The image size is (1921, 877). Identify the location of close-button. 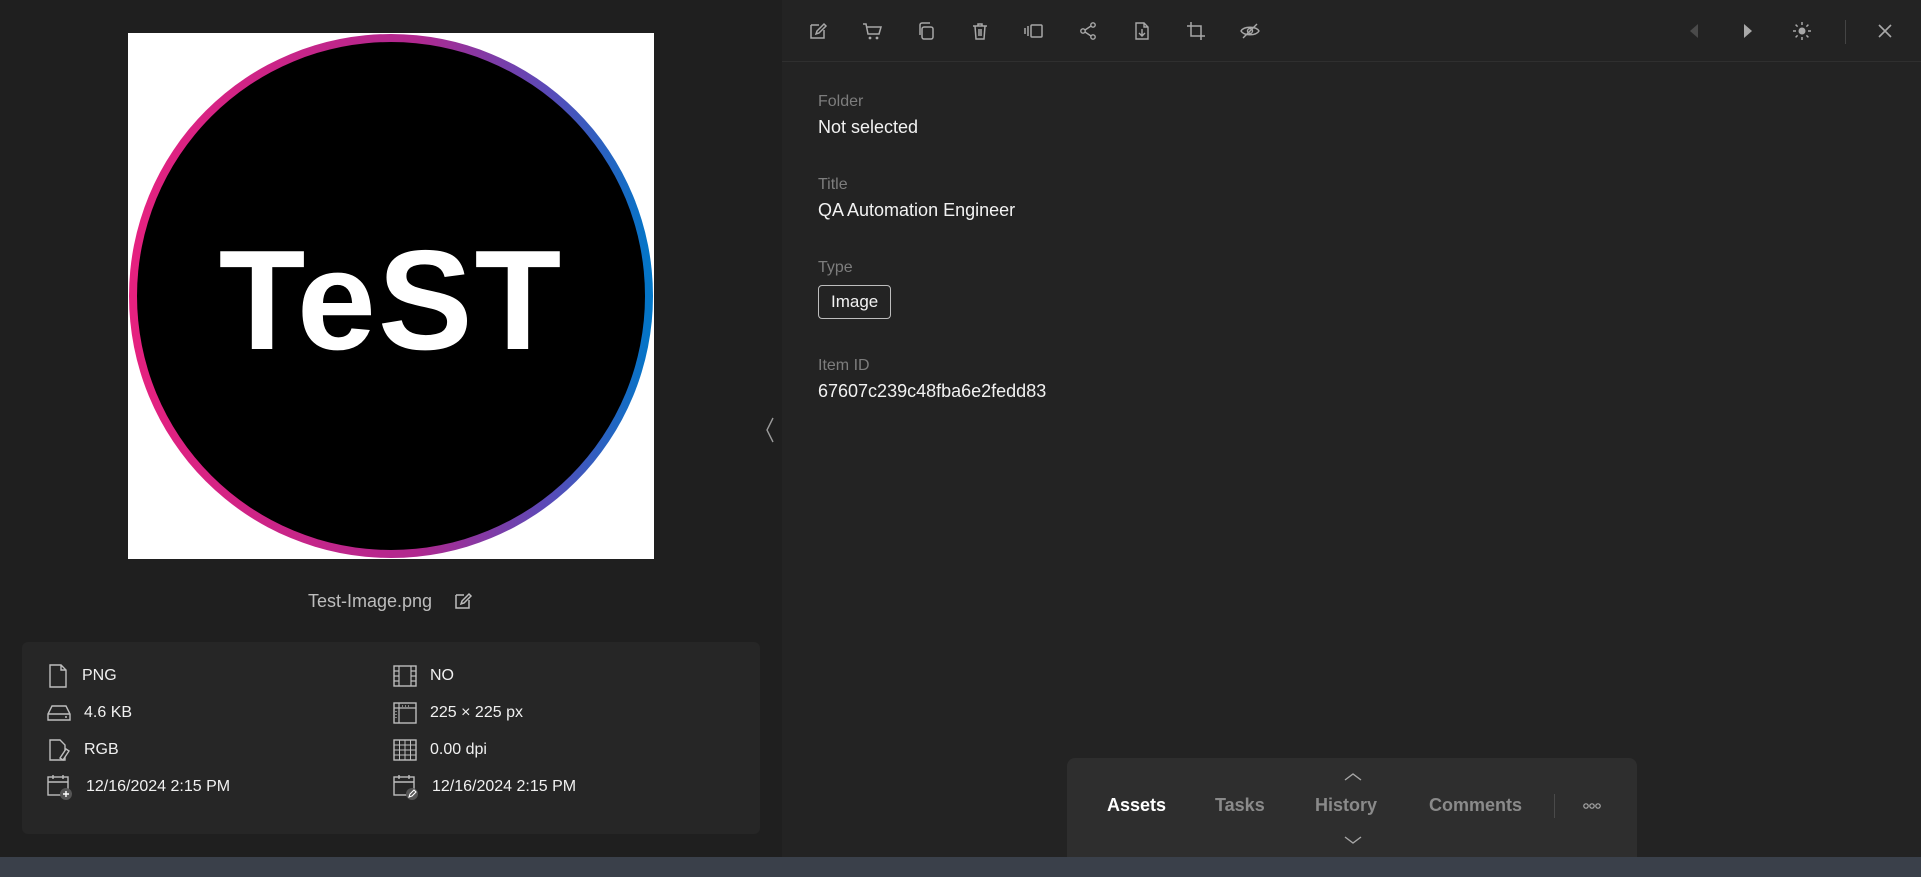
(1885, 31).